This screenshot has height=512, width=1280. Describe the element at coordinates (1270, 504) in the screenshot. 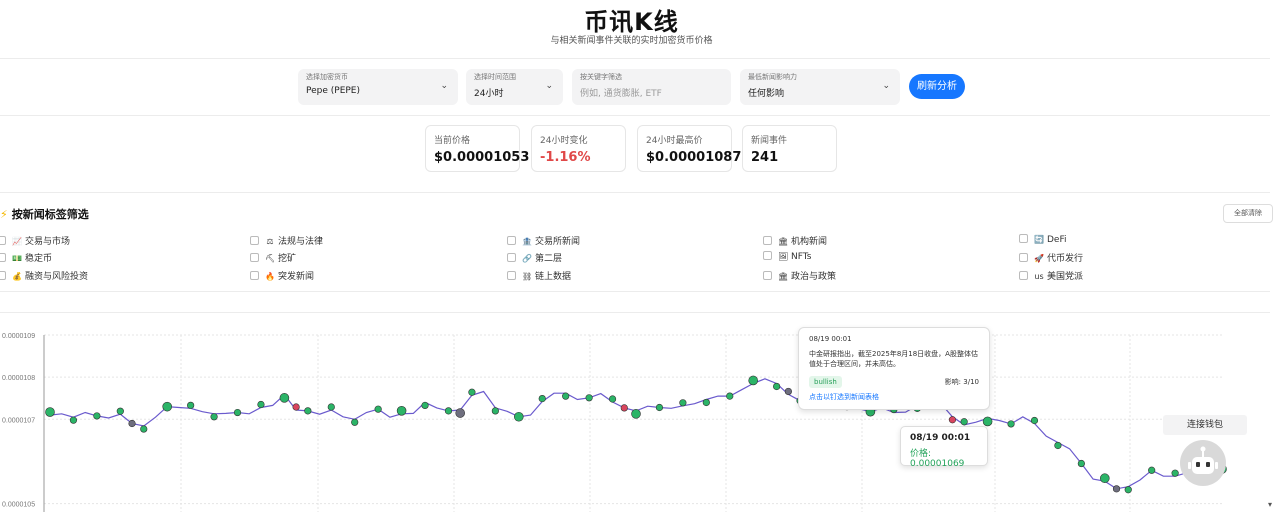

I see `scroll-down-arrow: ▾` at that location.